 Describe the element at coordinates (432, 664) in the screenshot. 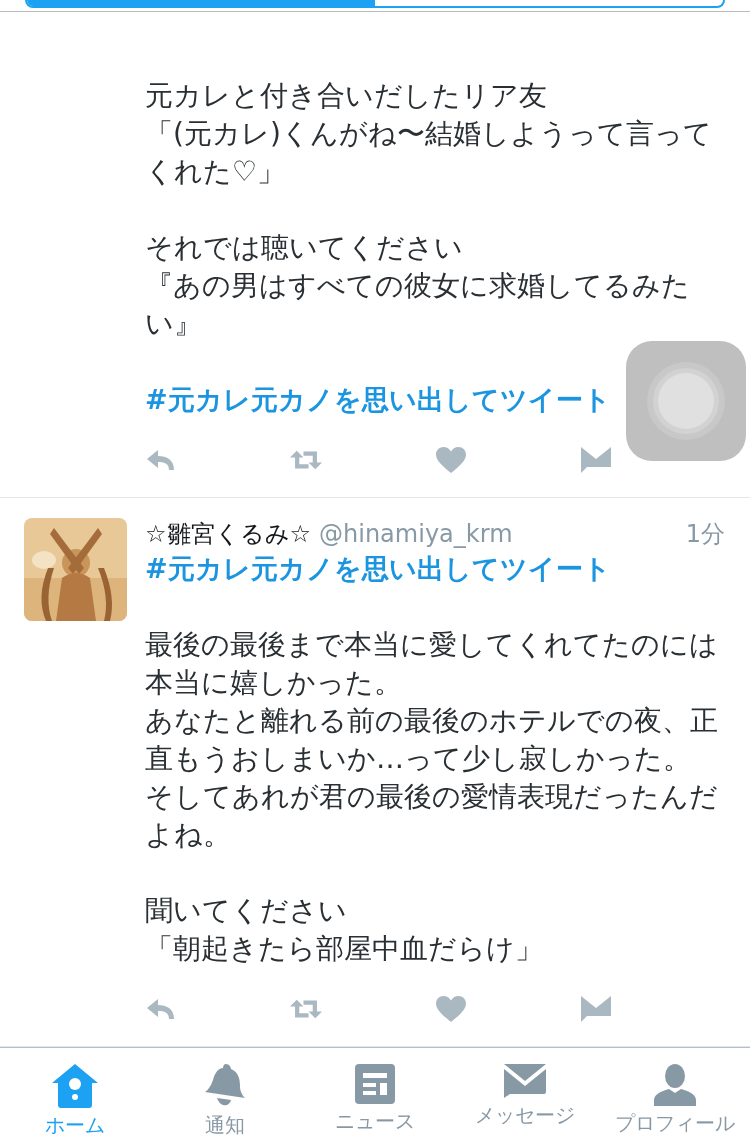

I see `tweet-text: 最後の最後まで本当に愛してくれてたのには本当に嬉しかった。` at that location.